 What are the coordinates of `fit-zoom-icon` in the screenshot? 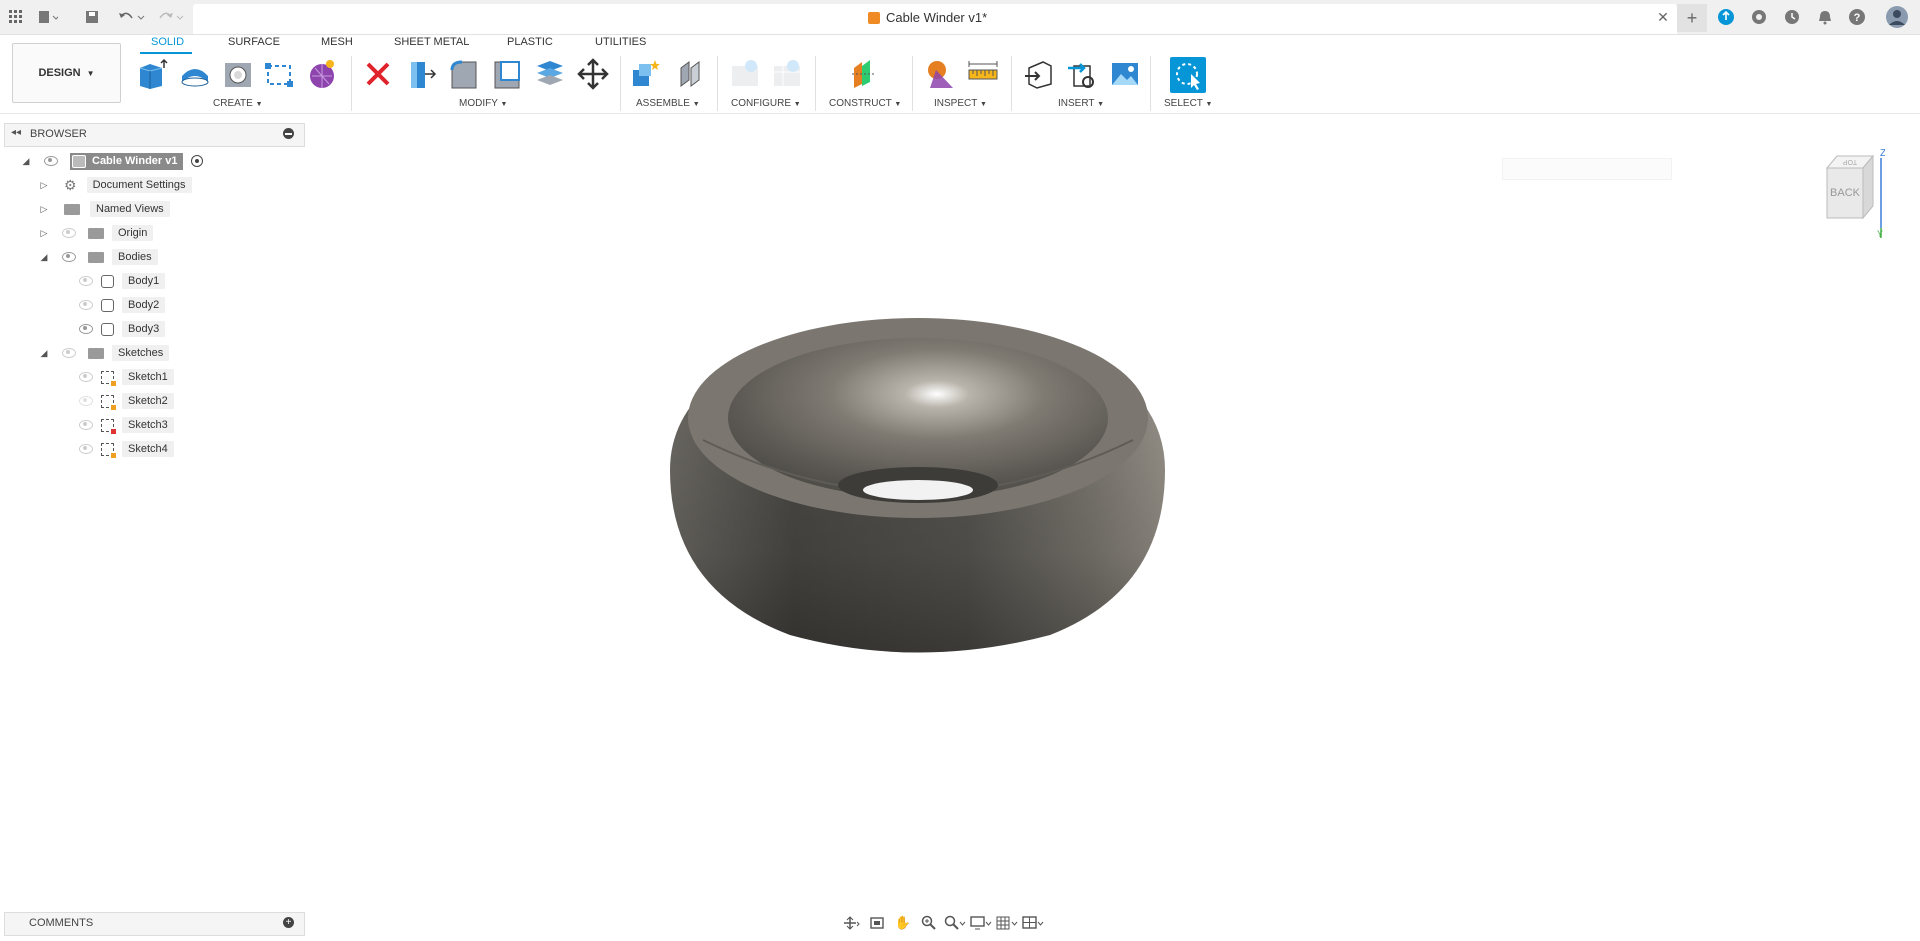 It's located at (955, 923).